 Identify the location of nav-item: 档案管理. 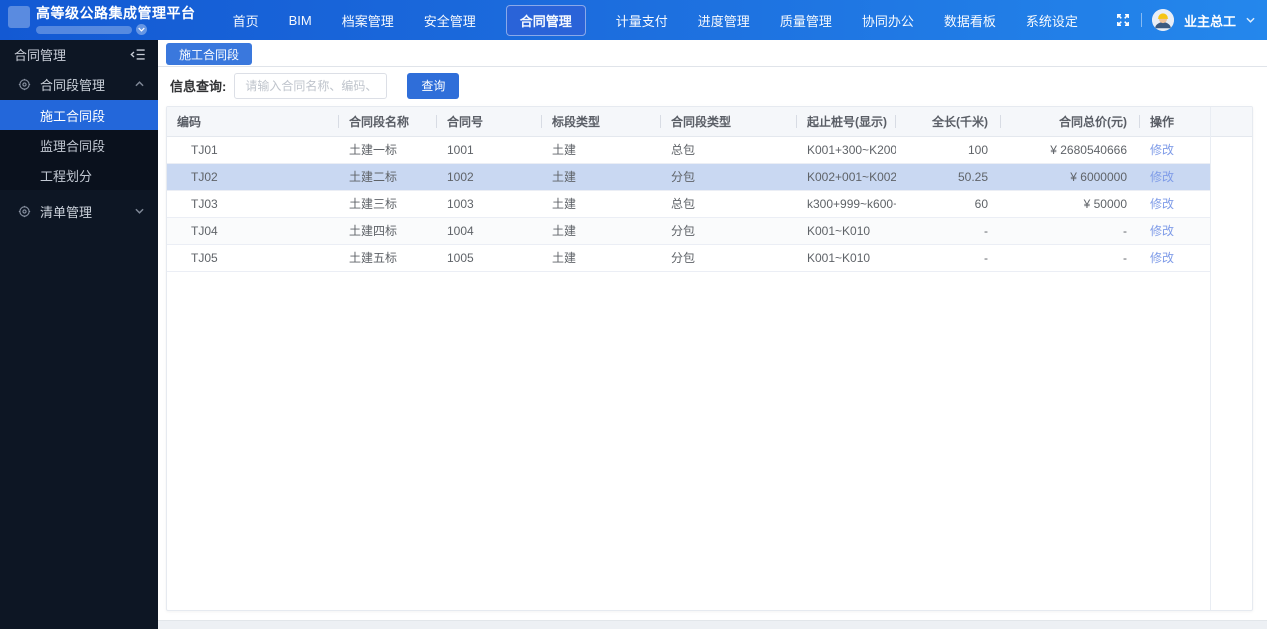
(368, 20).